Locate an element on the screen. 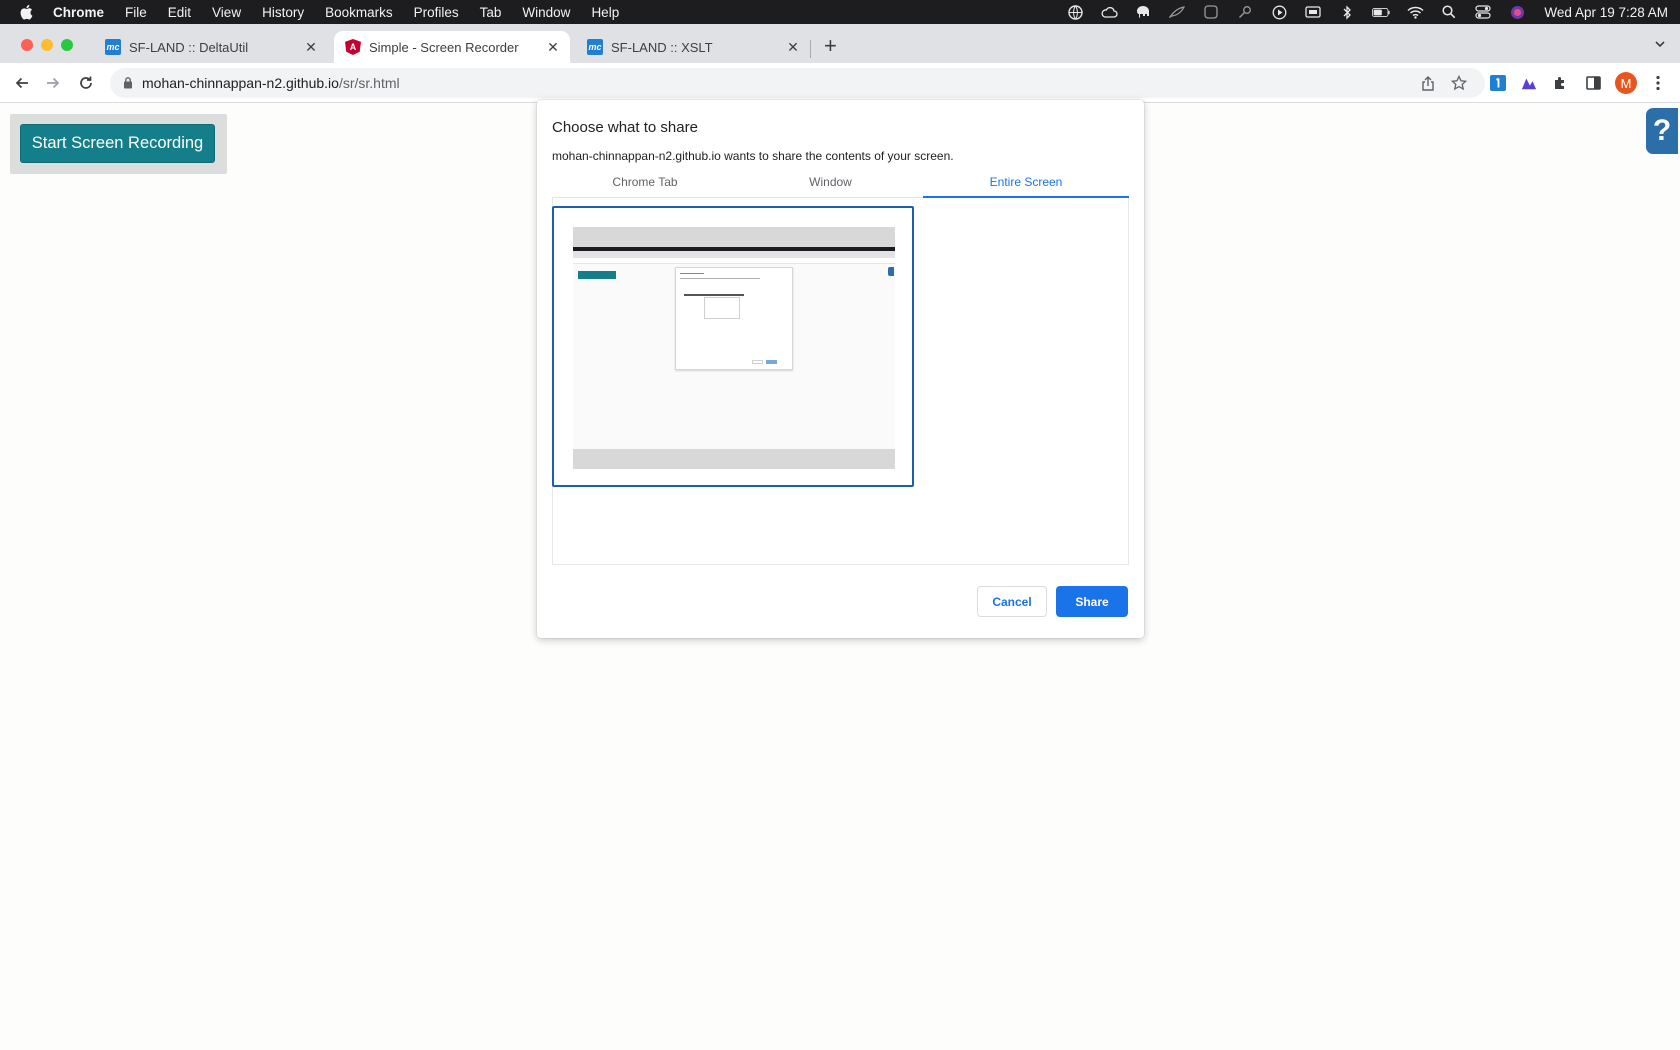  cancel-button: Cancel is located at coordinates (1012, 601).